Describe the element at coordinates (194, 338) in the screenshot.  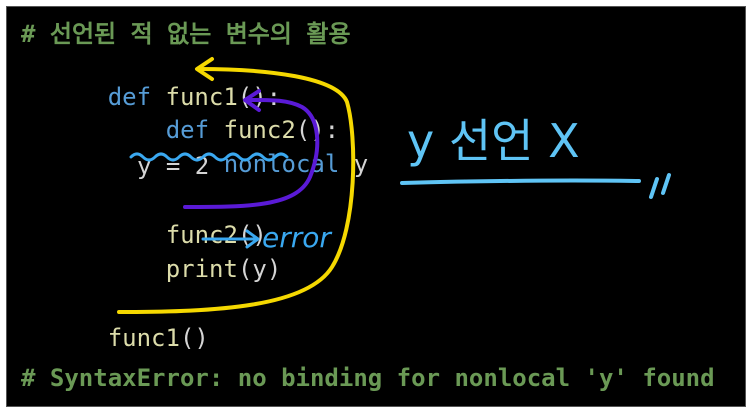
I see `func1-call-parens: ()` at that location.